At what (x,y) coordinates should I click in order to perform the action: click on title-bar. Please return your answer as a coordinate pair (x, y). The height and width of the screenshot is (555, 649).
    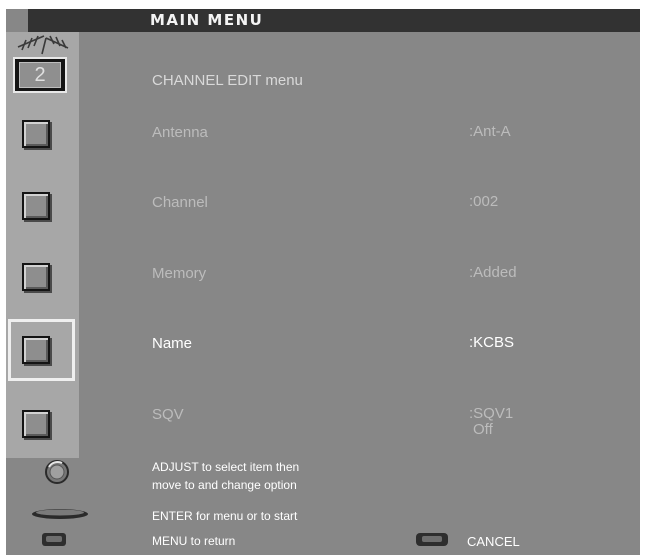
    Looking at the image, I should click on (334, 20).